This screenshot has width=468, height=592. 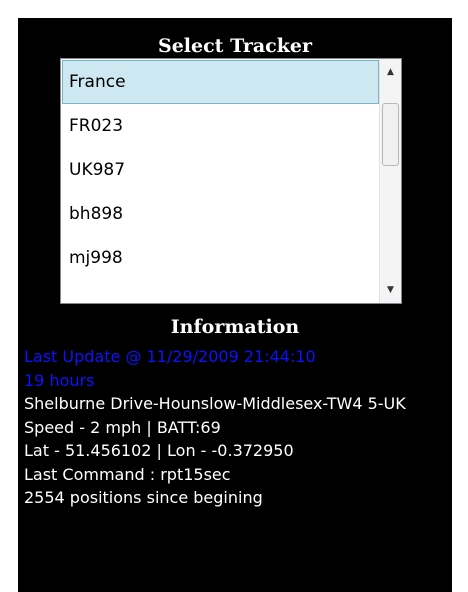 What do you see at coordinates (220, 214) in the screenshot?
I see `tracker-item-bh898: bh898` at bounding box center [220, 214].